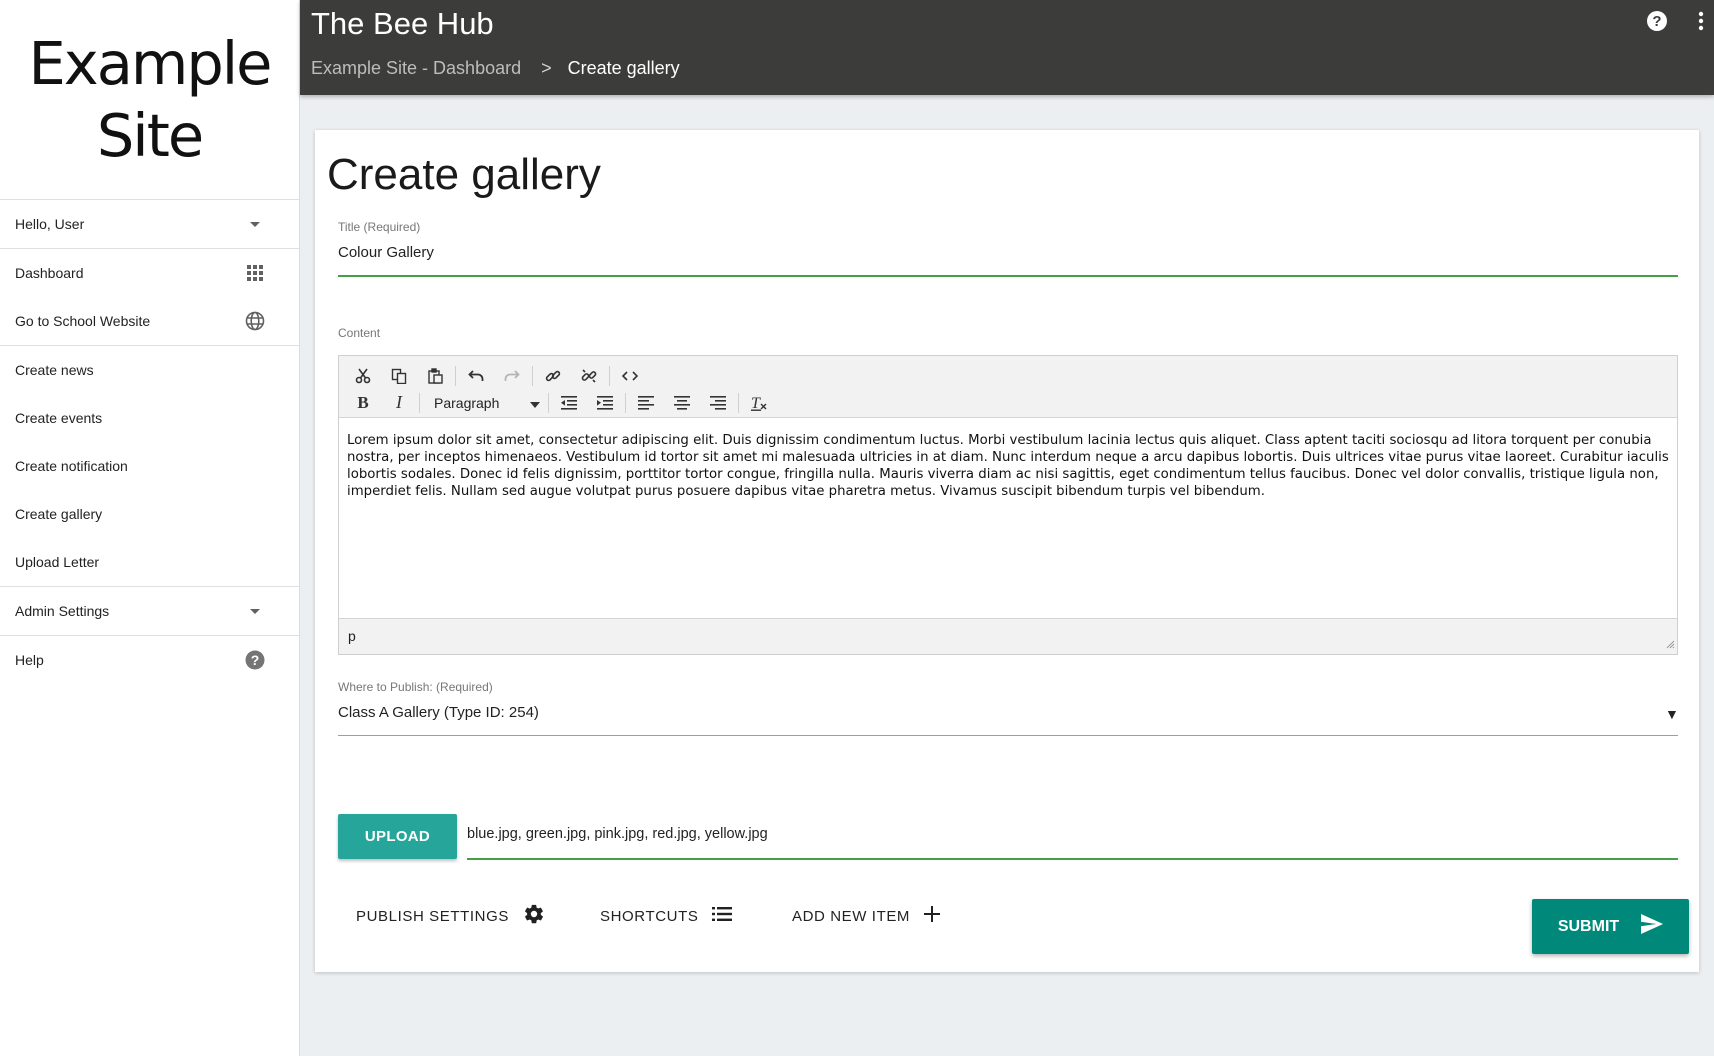  Describe the element at coordinates (379, 227) in the screenshot. I see `title-field-label: Title (Required)` at that location.